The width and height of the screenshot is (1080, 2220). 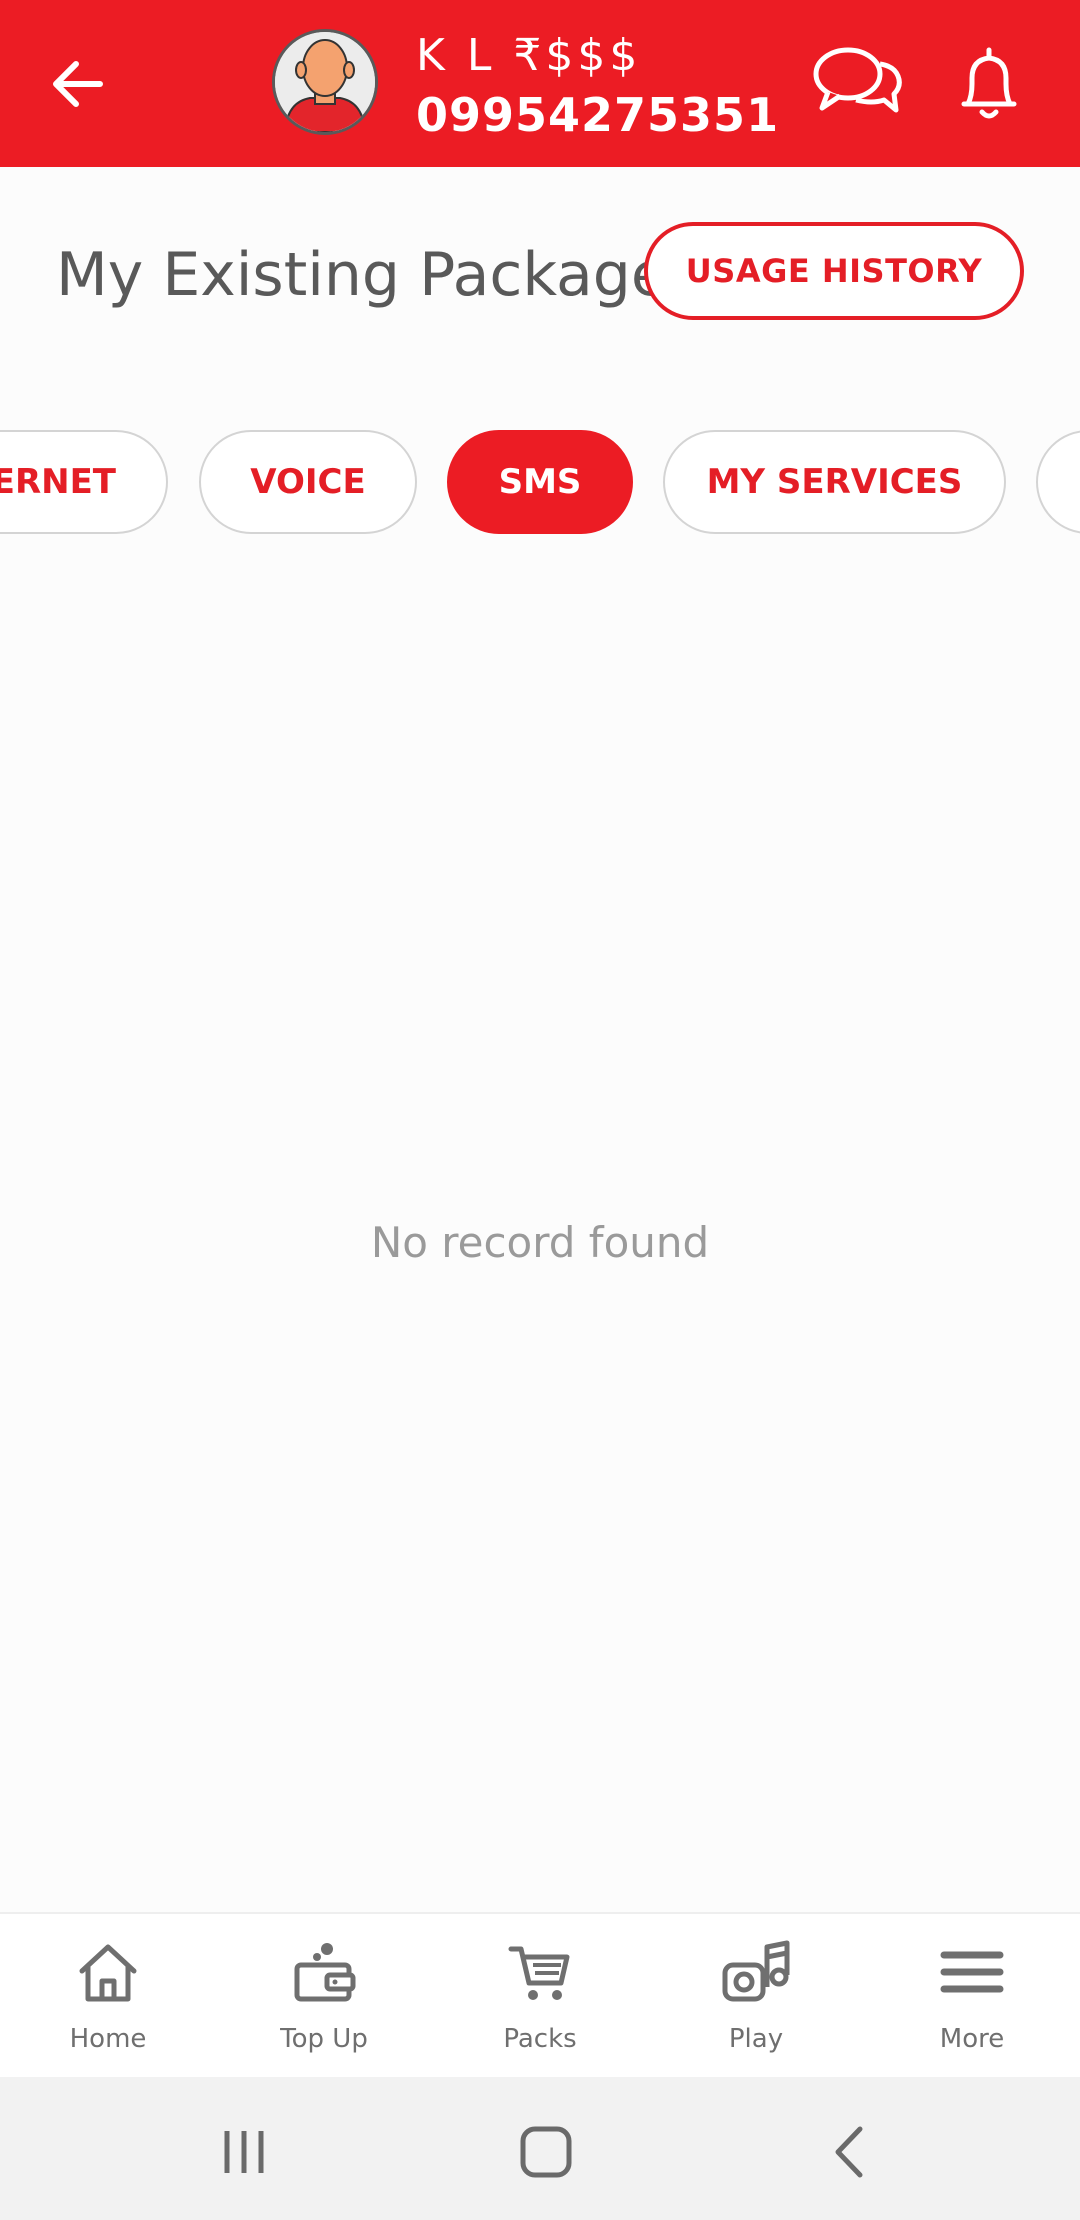 I want to click on nav-packs-label: Packs, so click(x=540, y=2039).